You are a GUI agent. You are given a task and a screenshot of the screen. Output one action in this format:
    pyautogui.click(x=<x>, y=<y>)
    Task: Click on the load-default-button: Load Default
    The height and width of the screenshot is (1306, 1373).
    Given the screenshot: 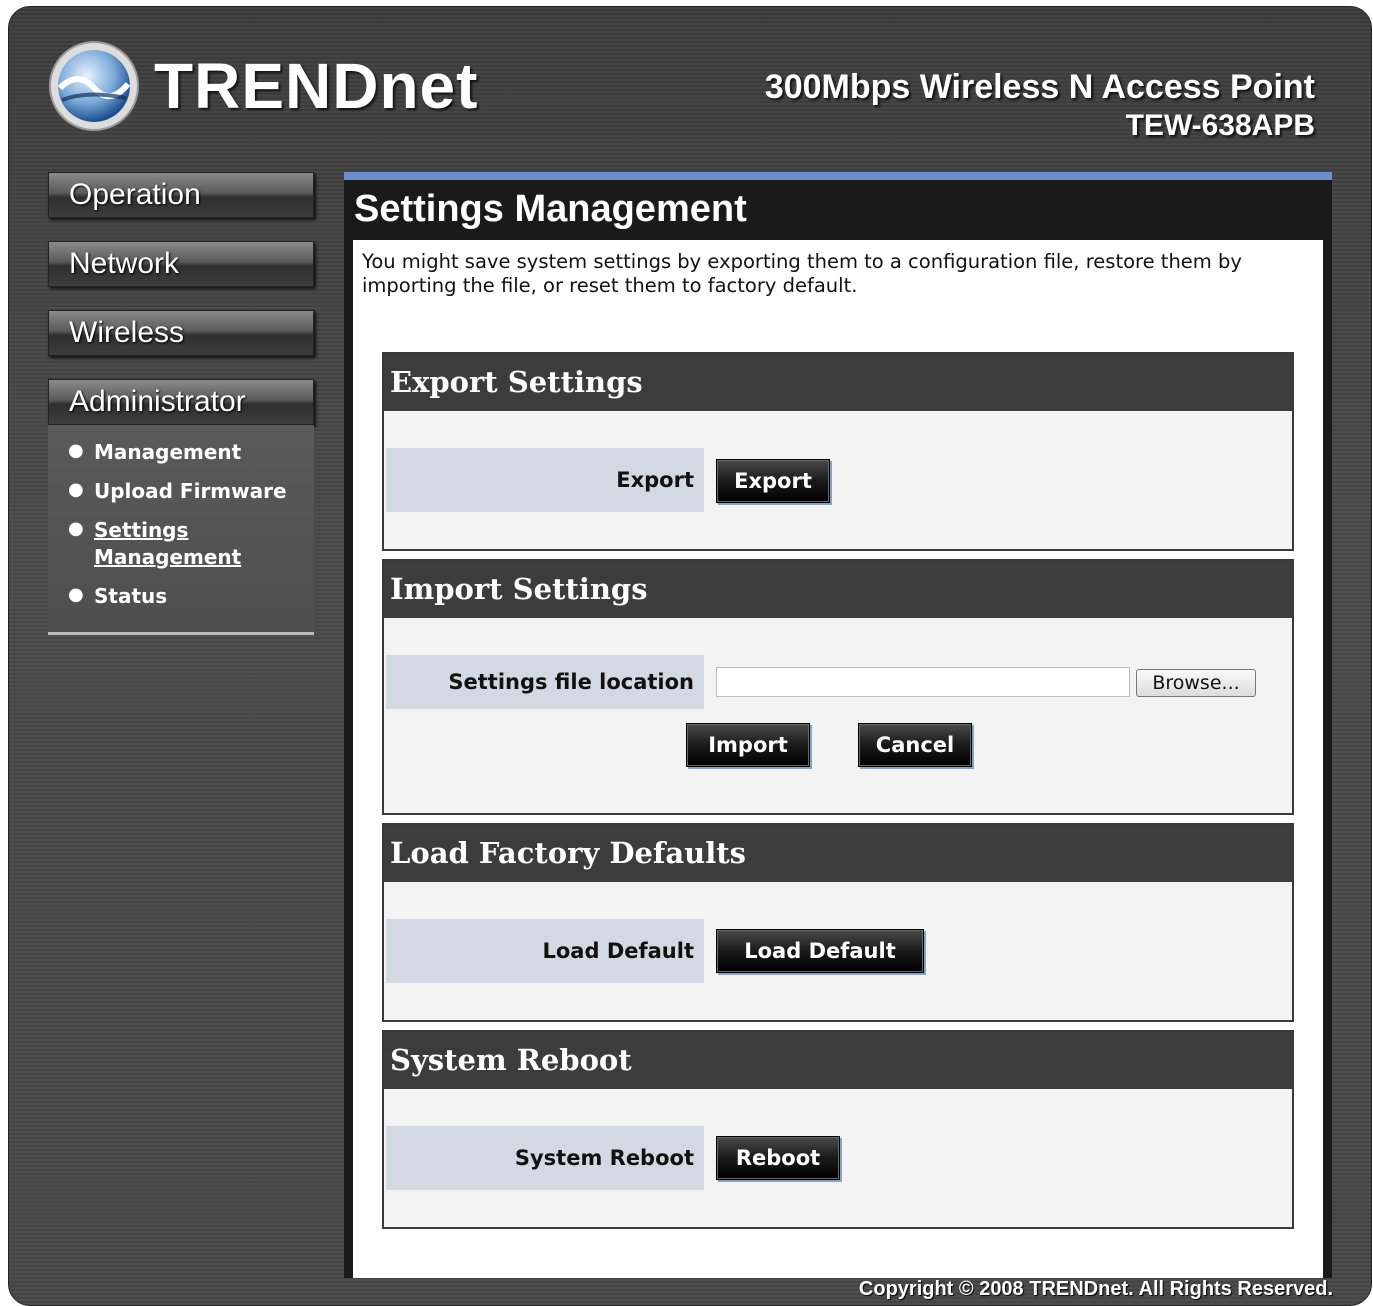 What is the action you would take?
    pyautogui.click(x=820, y=951)
    